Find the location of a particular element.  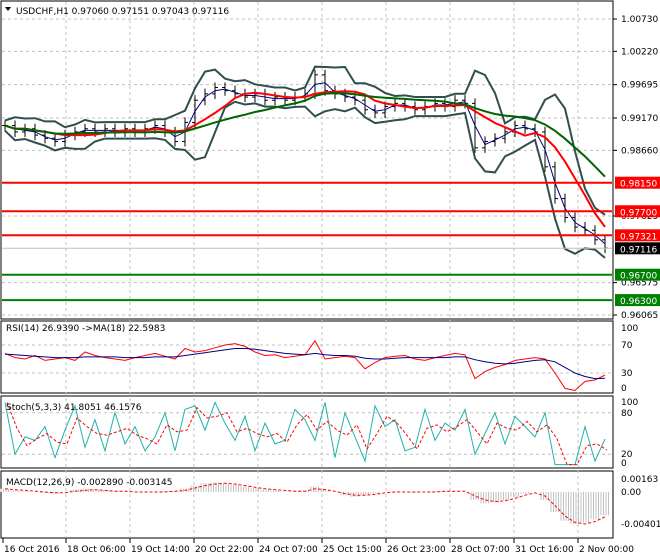

price-tick-label: 0.99695 is located at coordinates (639, 86).